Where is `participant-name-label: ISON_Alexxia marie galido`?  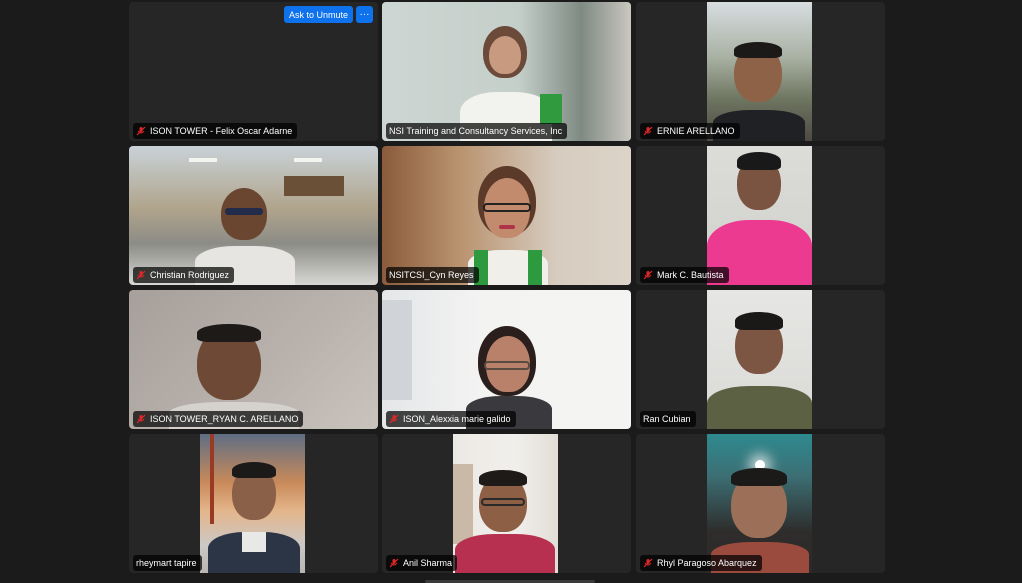 participant-name-label: ISON_Alexxia marie galido is located at coordinates (451, 419).